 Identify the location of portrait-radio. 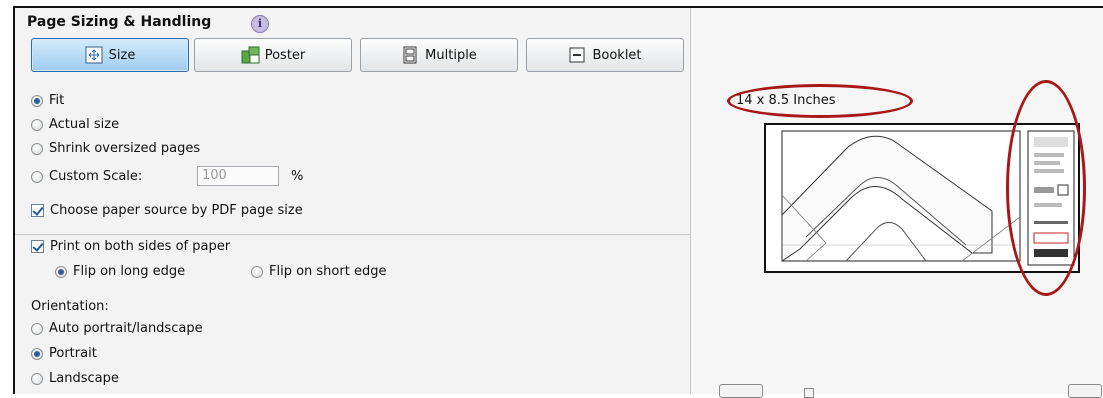
(37, 353).